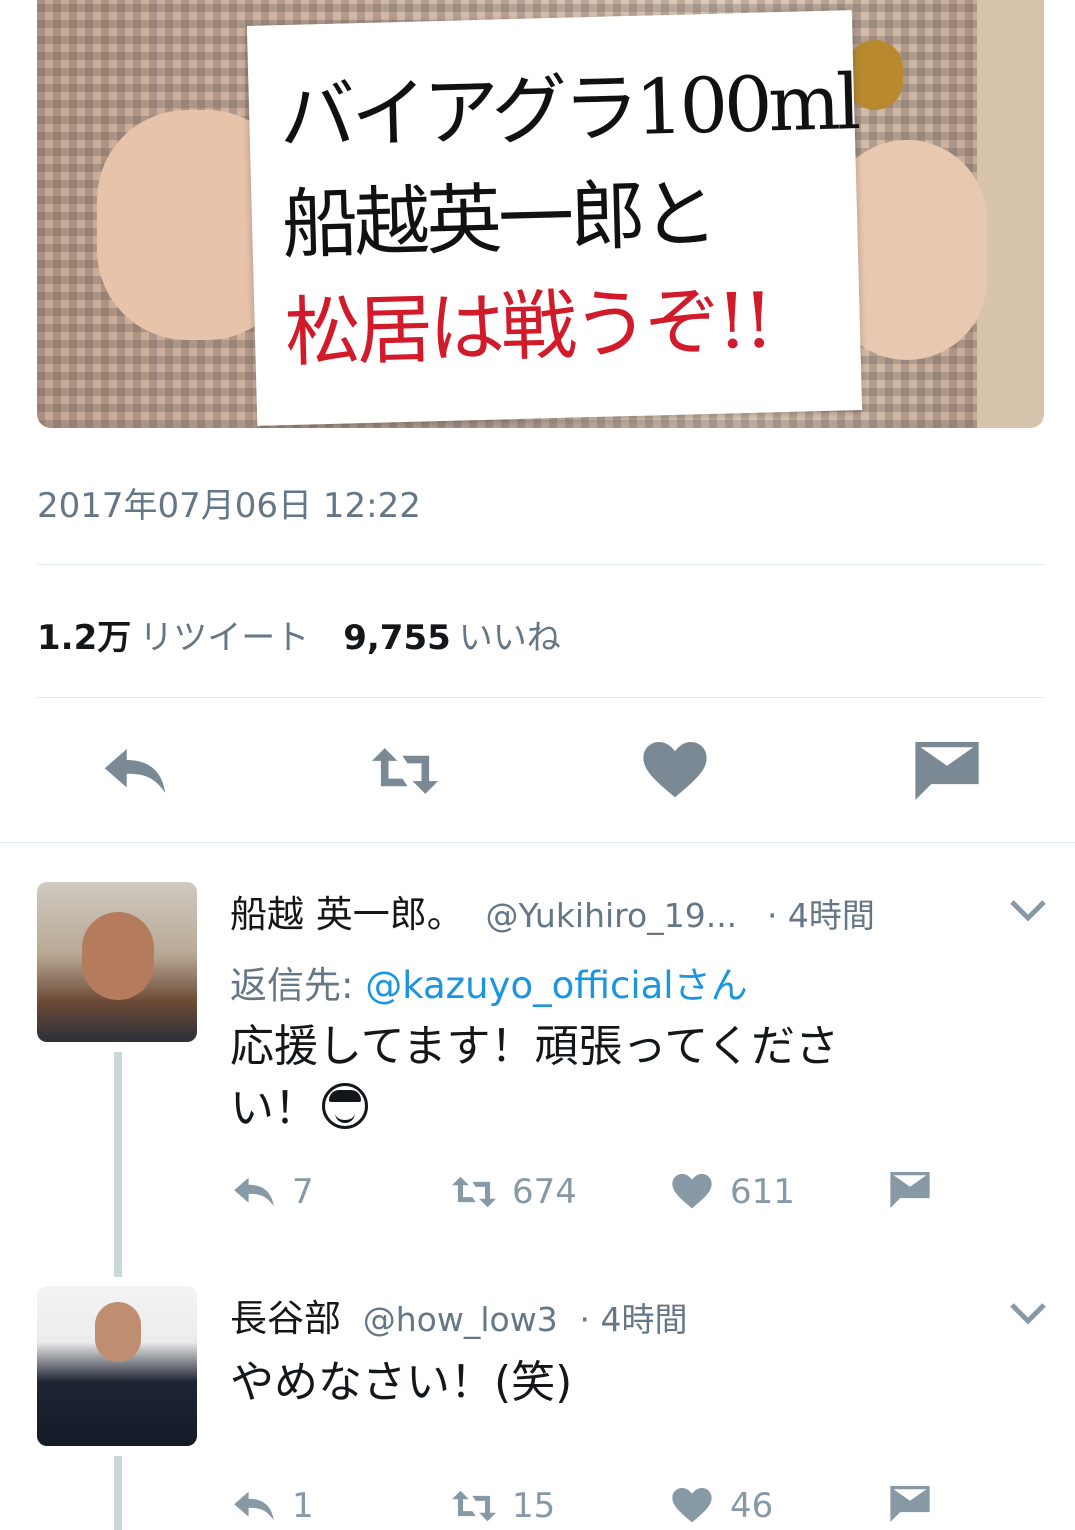 The image size is (1075, 1530). Describe the element at coordinates (762, 1192) in the screenshot. I see `like-count: 611` at that location.